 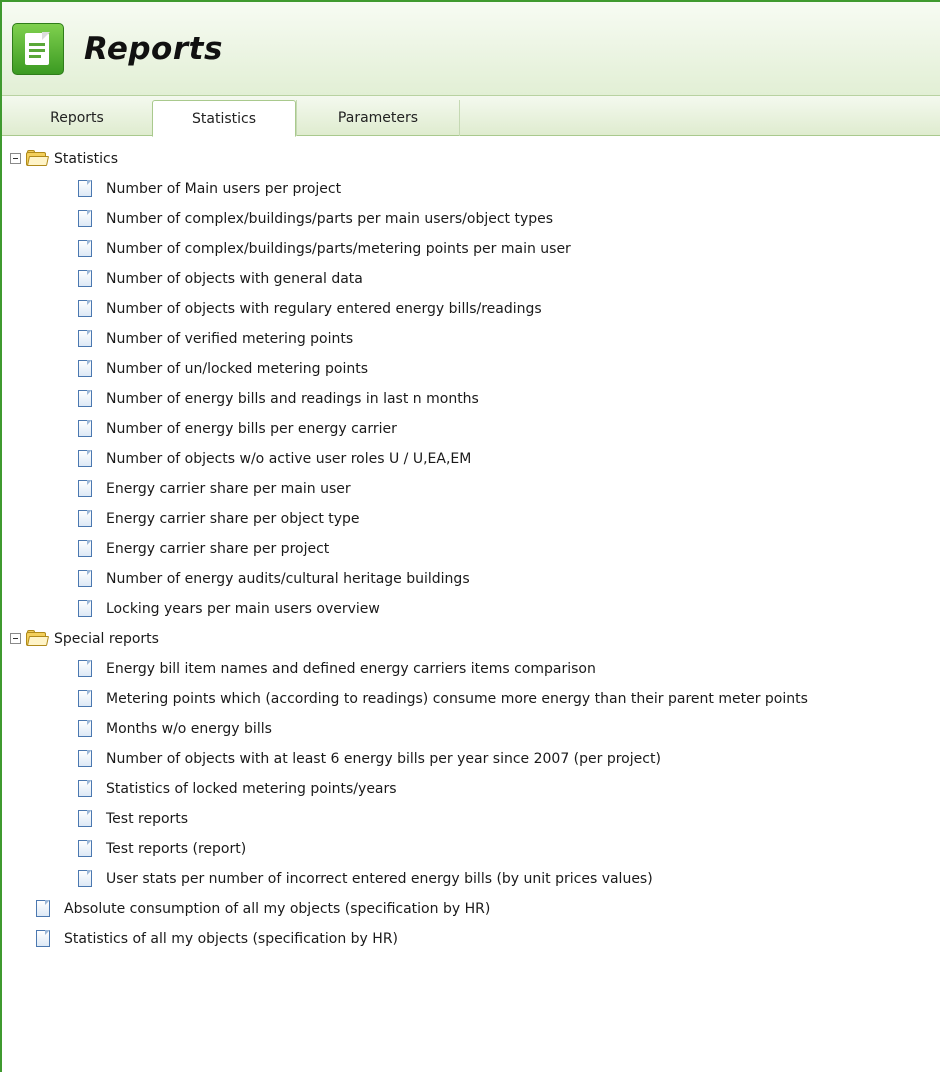 I want to click on report-link: Months w/o energy bills, so click(x=189, y=729).